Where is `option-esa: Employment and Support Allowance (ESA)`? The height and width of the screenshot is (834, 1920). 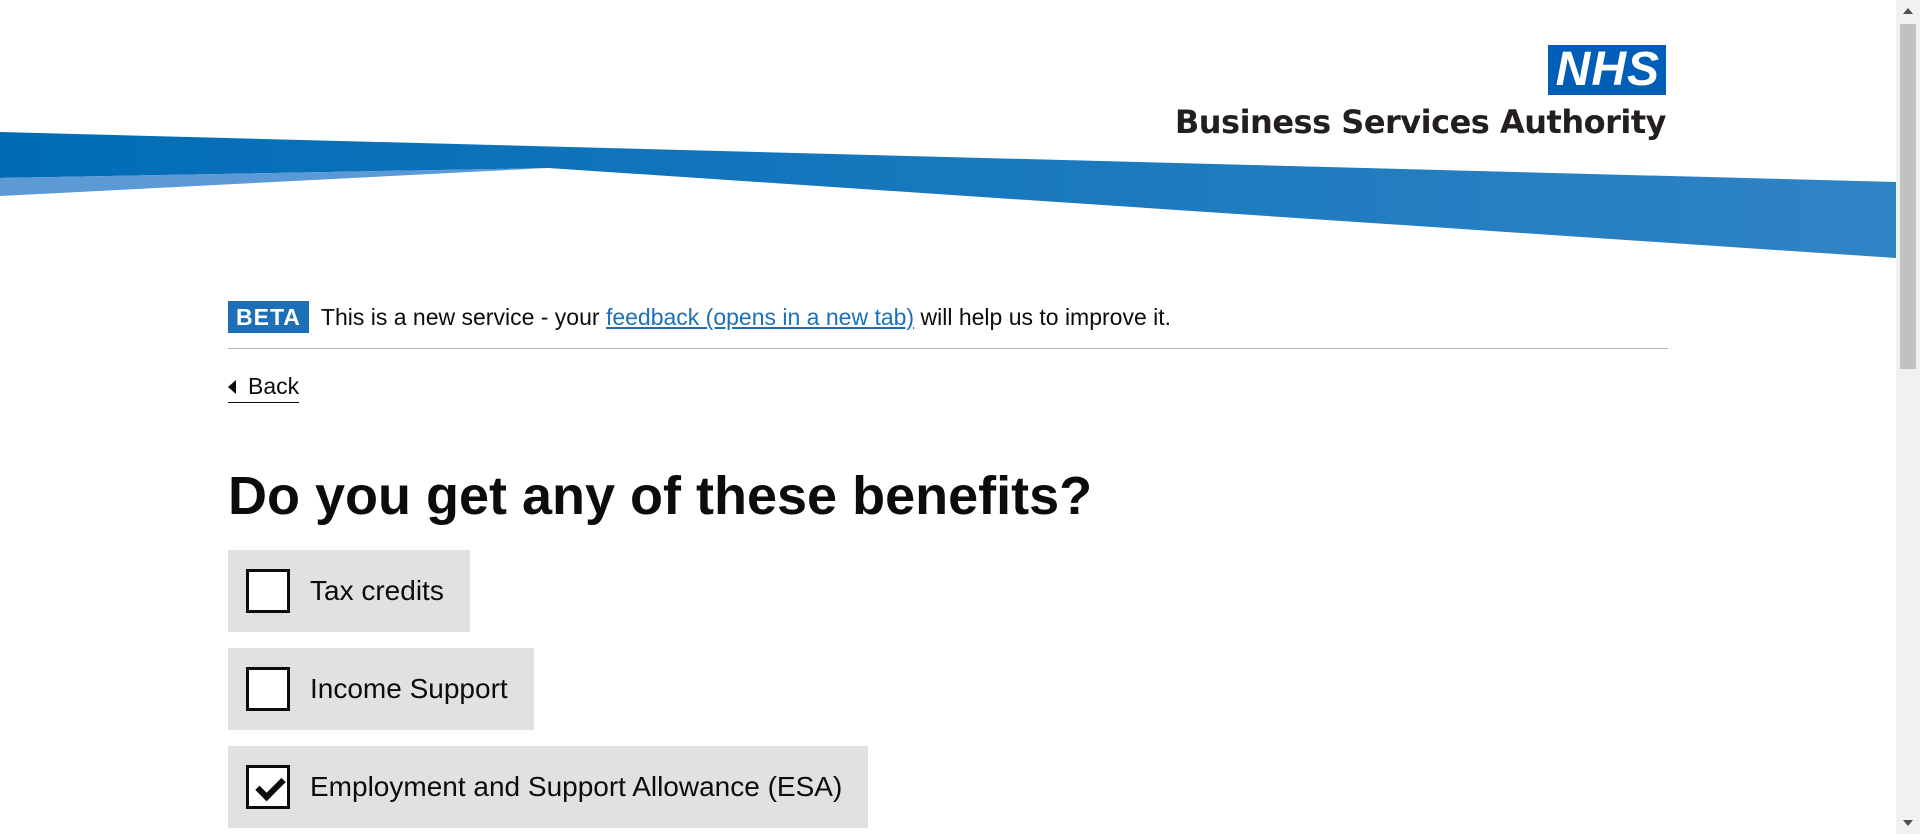 option-esa: Employment and Support Allowance (ESA) is located at coordinates (548, 787).